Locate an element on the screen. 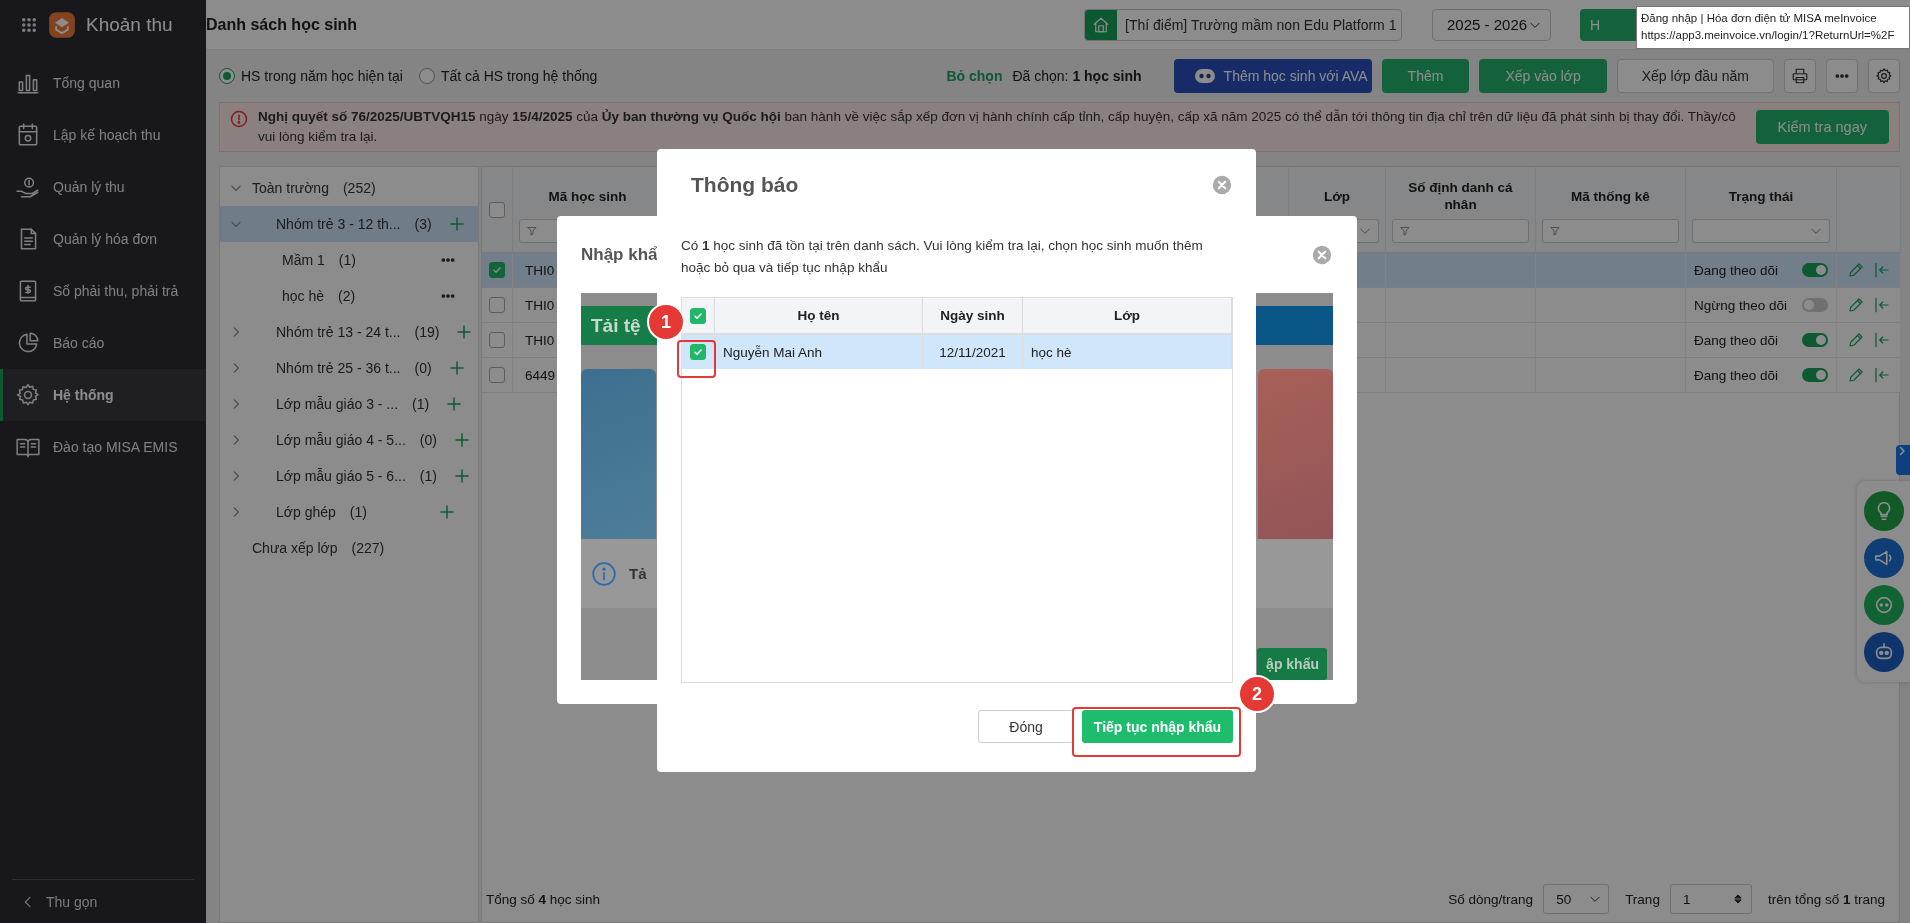 This screenshot has width=1910, height=923. column-header: Trạng thái is located at coordinates (1761, 196).